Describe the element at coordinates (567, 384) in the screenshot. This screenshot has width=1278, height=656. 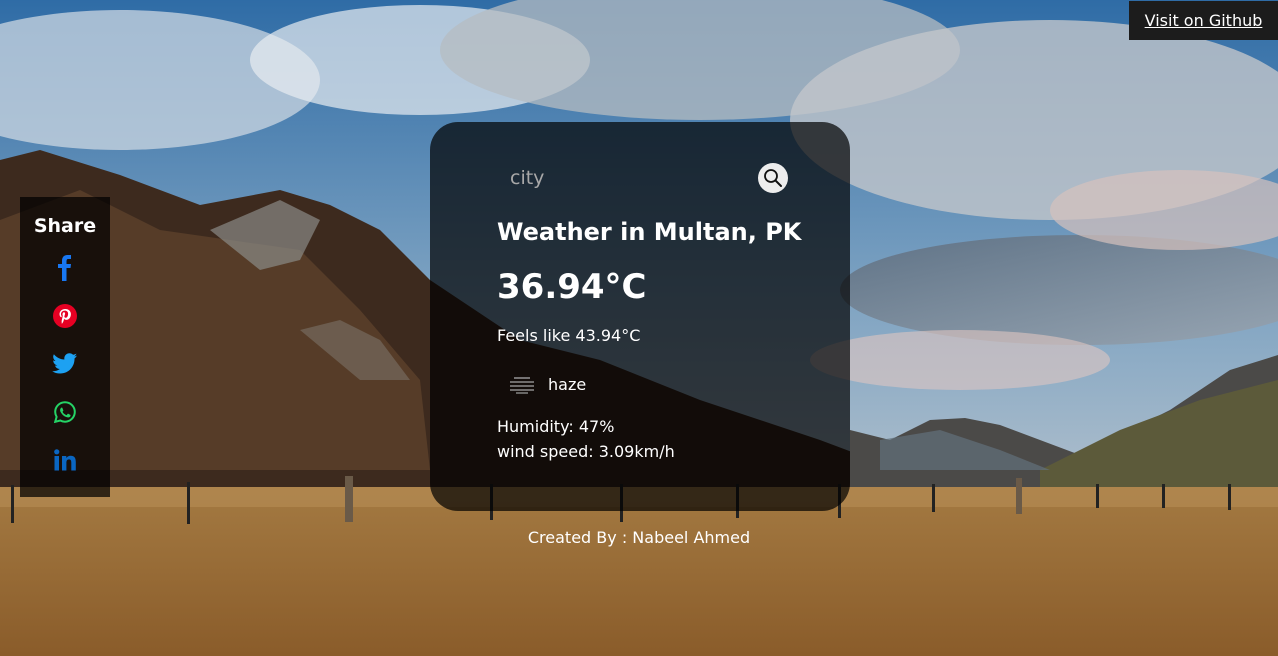
I see `weather-condition-label: haze` at that location.